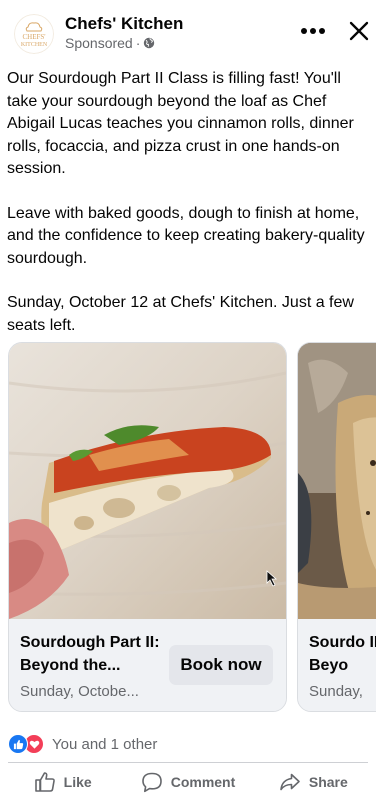  Describe the element at coordinates (124, 24) in the screenshot. I see `page-name: Chefs' Kitchen` at that location.